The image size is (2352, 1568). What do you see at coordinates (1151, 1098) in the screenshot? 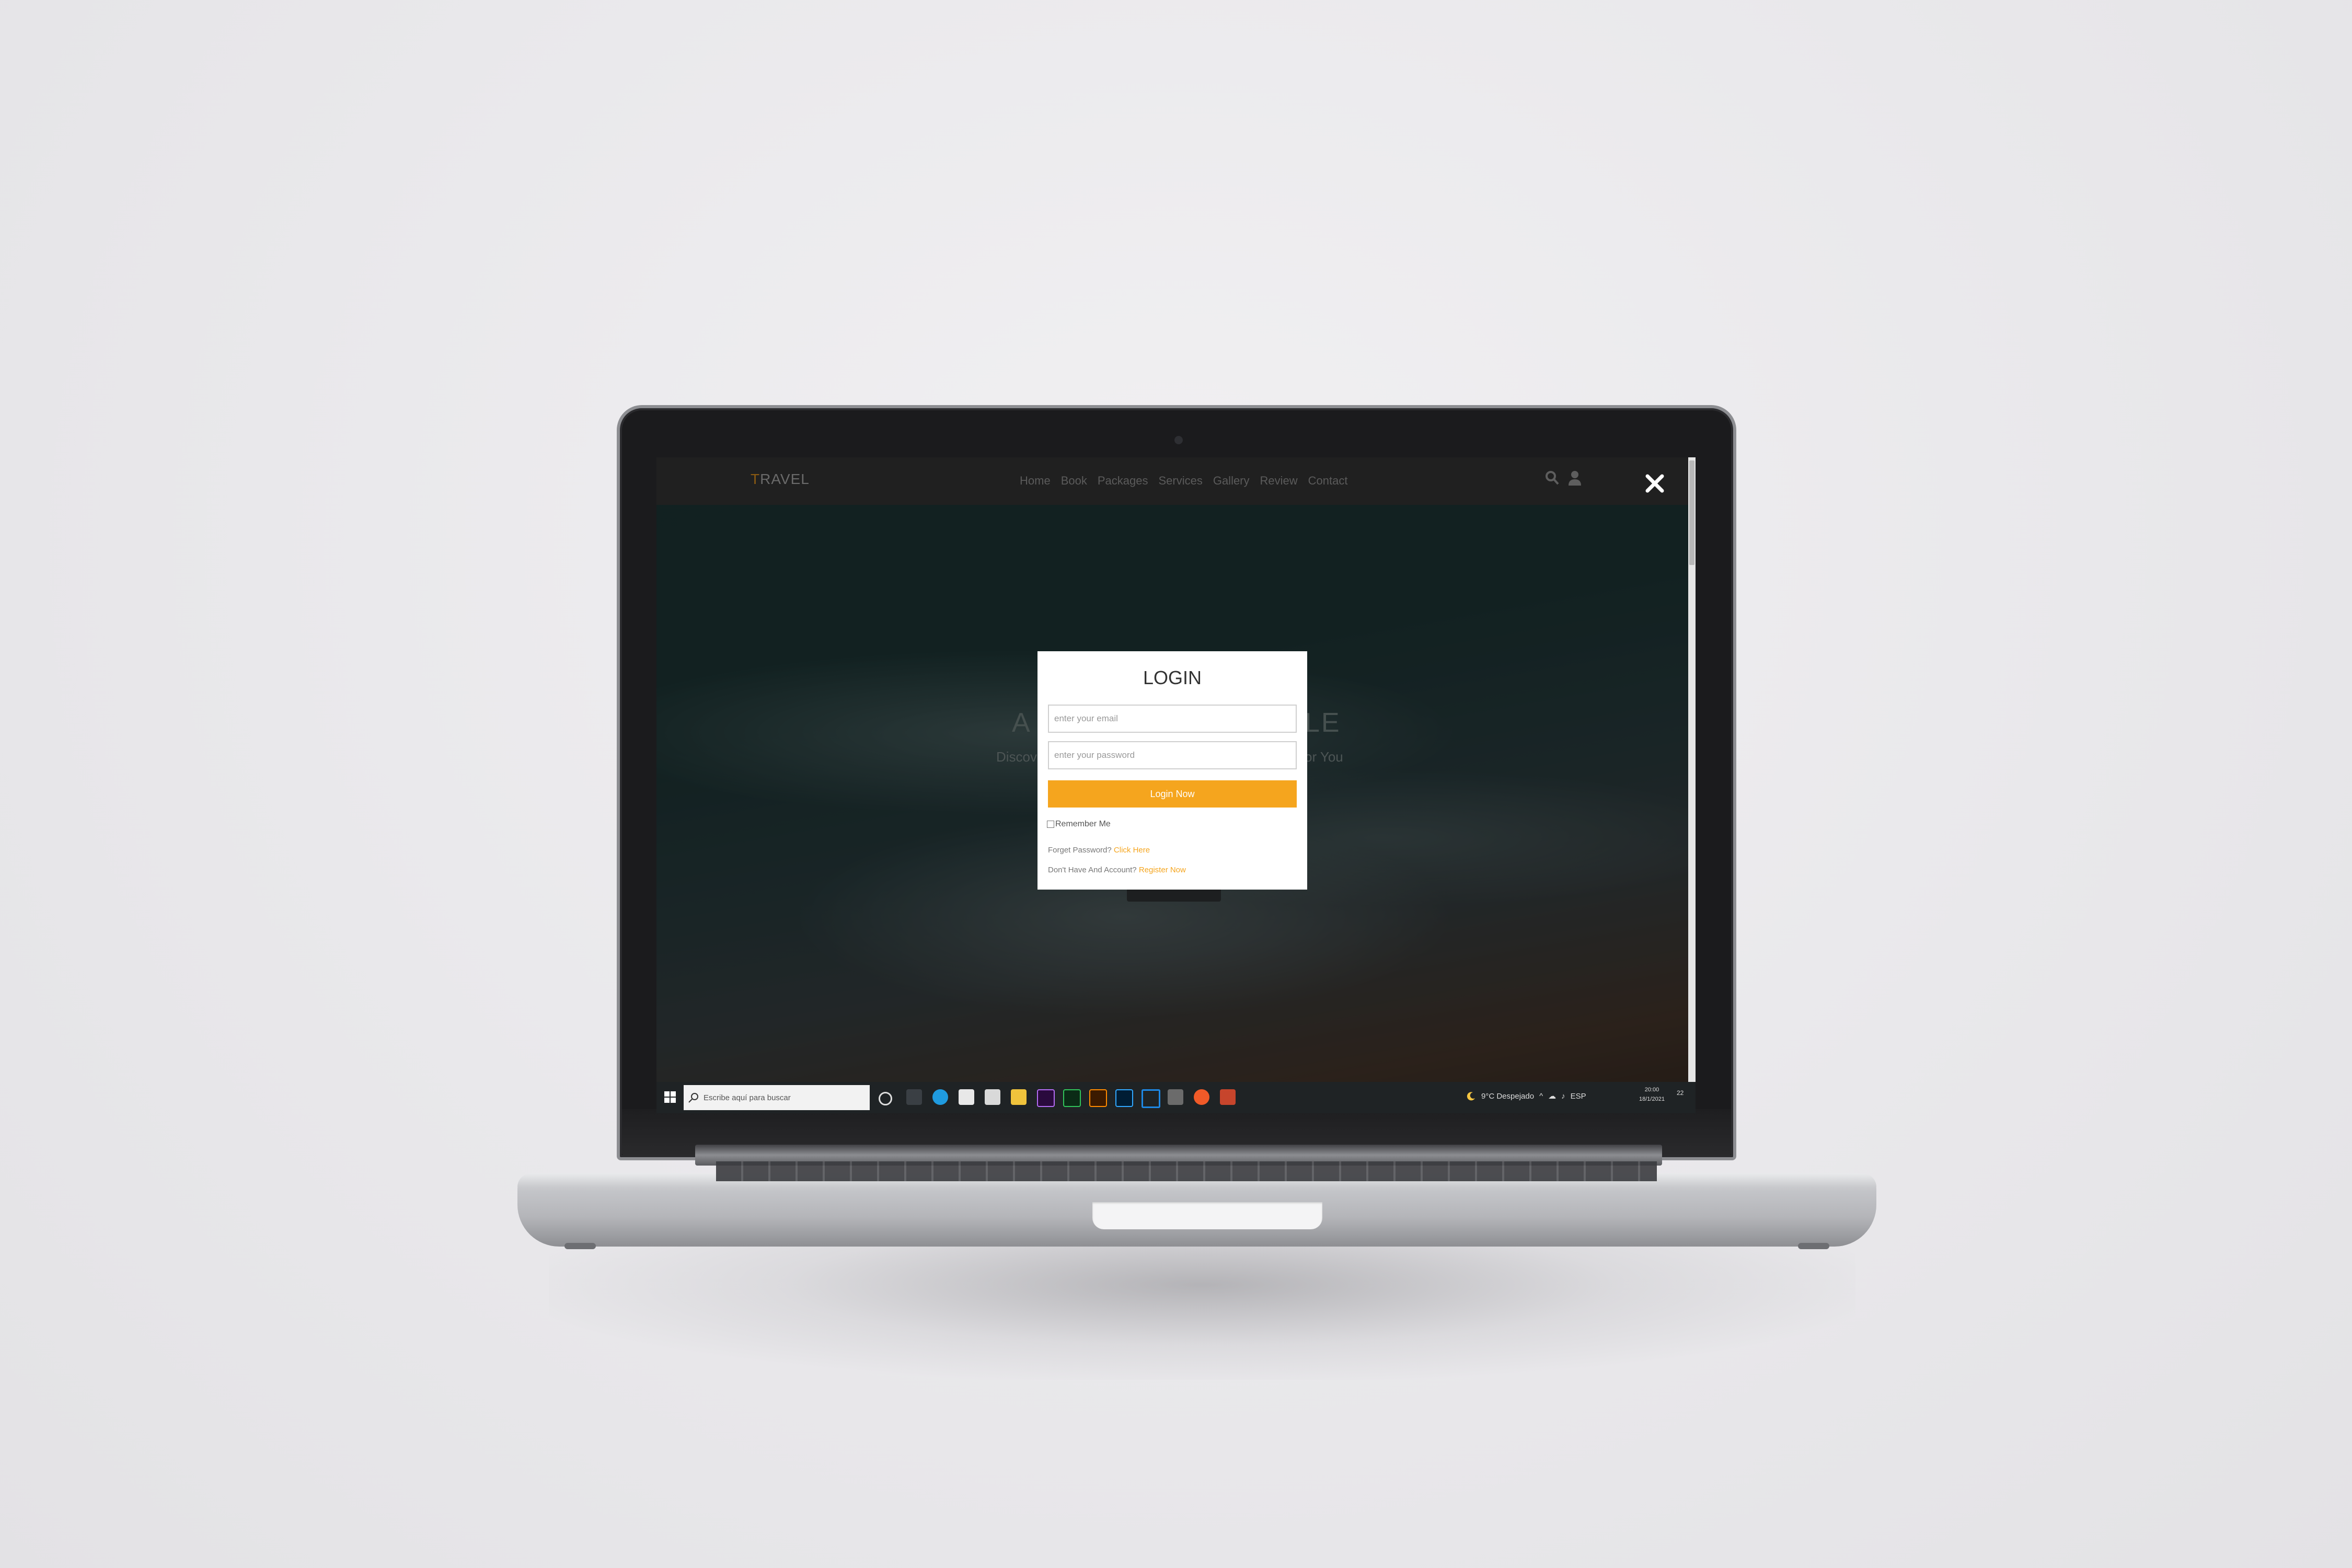
I see `vscode-icon` at bounding box center [1151, 1098].